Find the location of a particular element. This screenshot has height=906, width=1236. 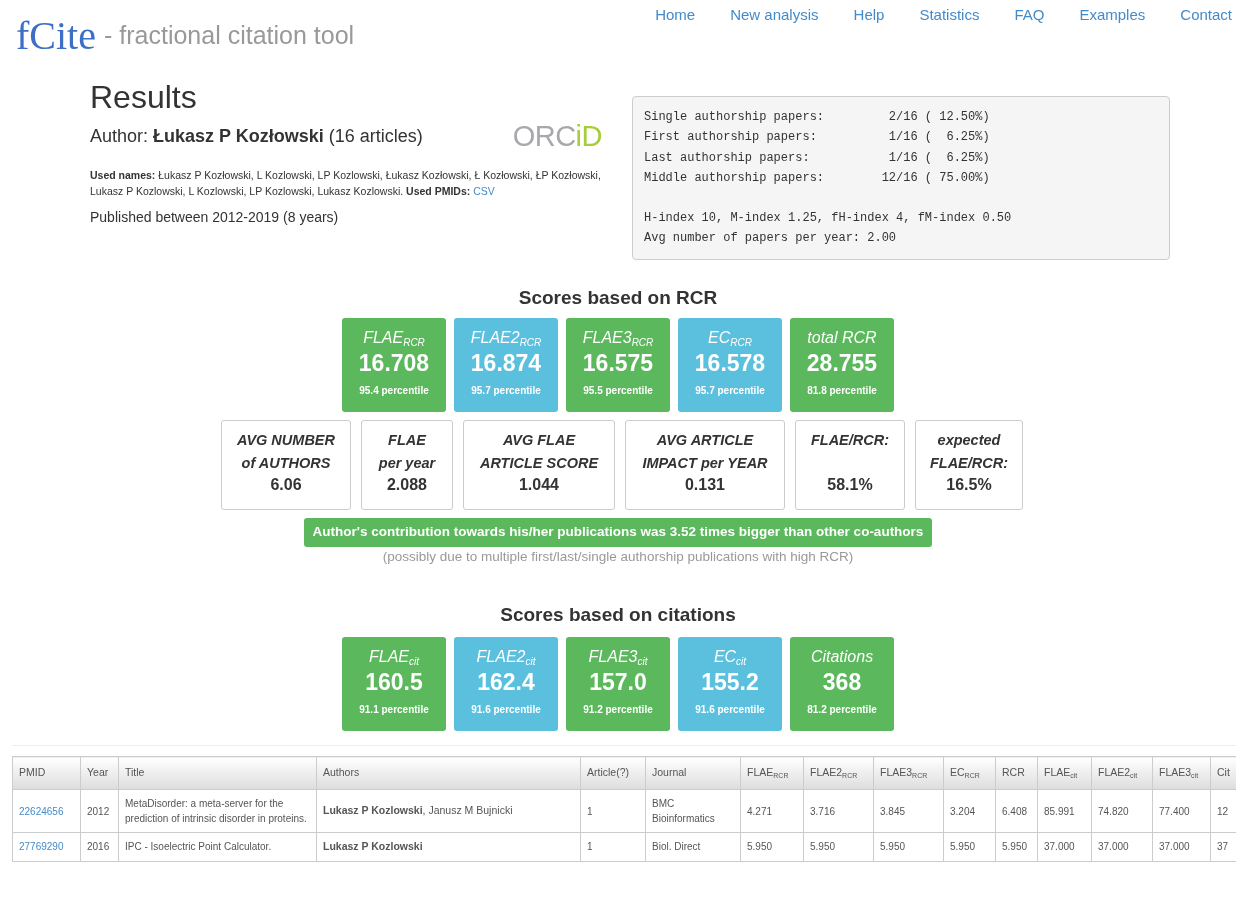

tagline: - fractional citation tool is located at coordinates (229, 36).